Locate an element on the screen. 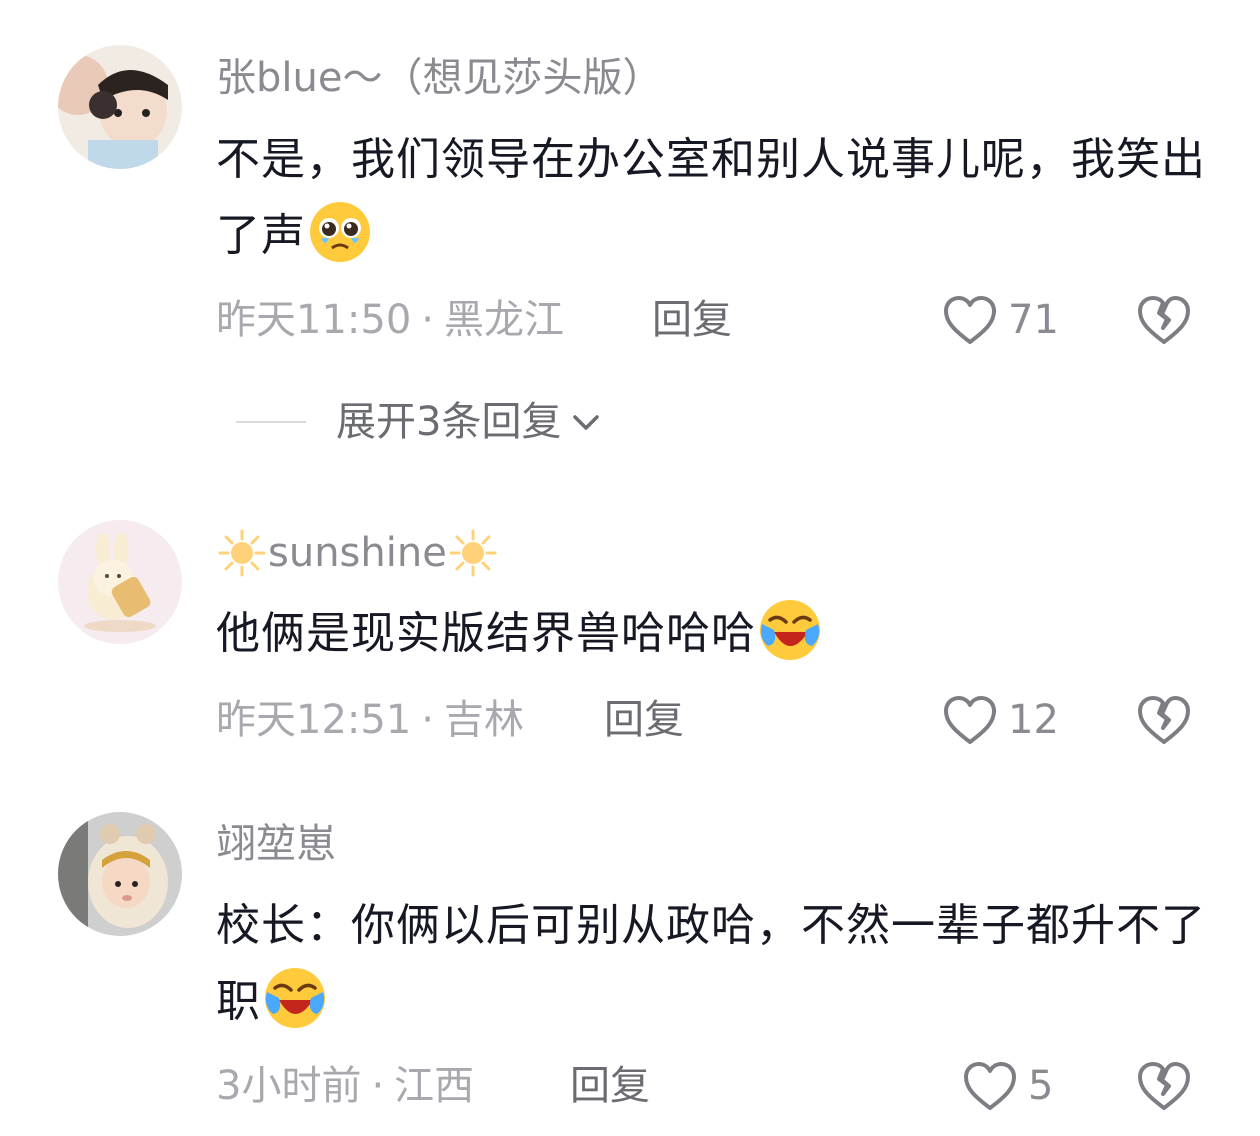 The height and width of the screenshot is (1136, 1260). username-text: sunshine is located at coordinates (357, 553).